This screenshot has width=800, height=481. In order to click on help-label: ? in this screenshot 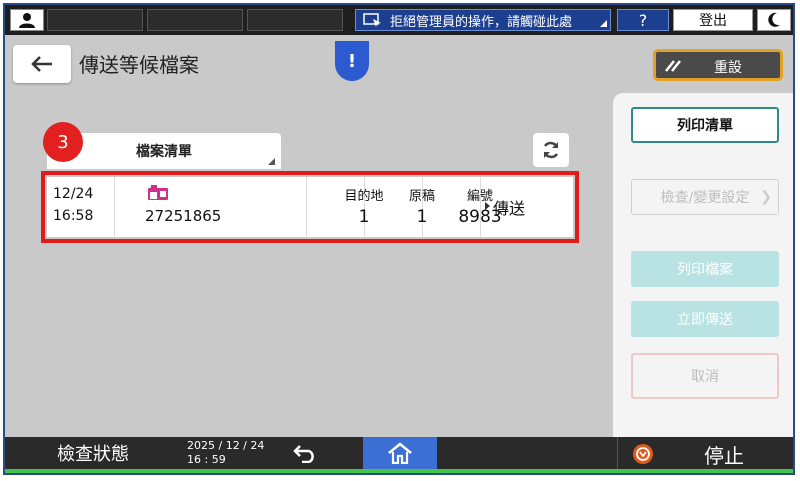, I will do `click(643, 20)`.